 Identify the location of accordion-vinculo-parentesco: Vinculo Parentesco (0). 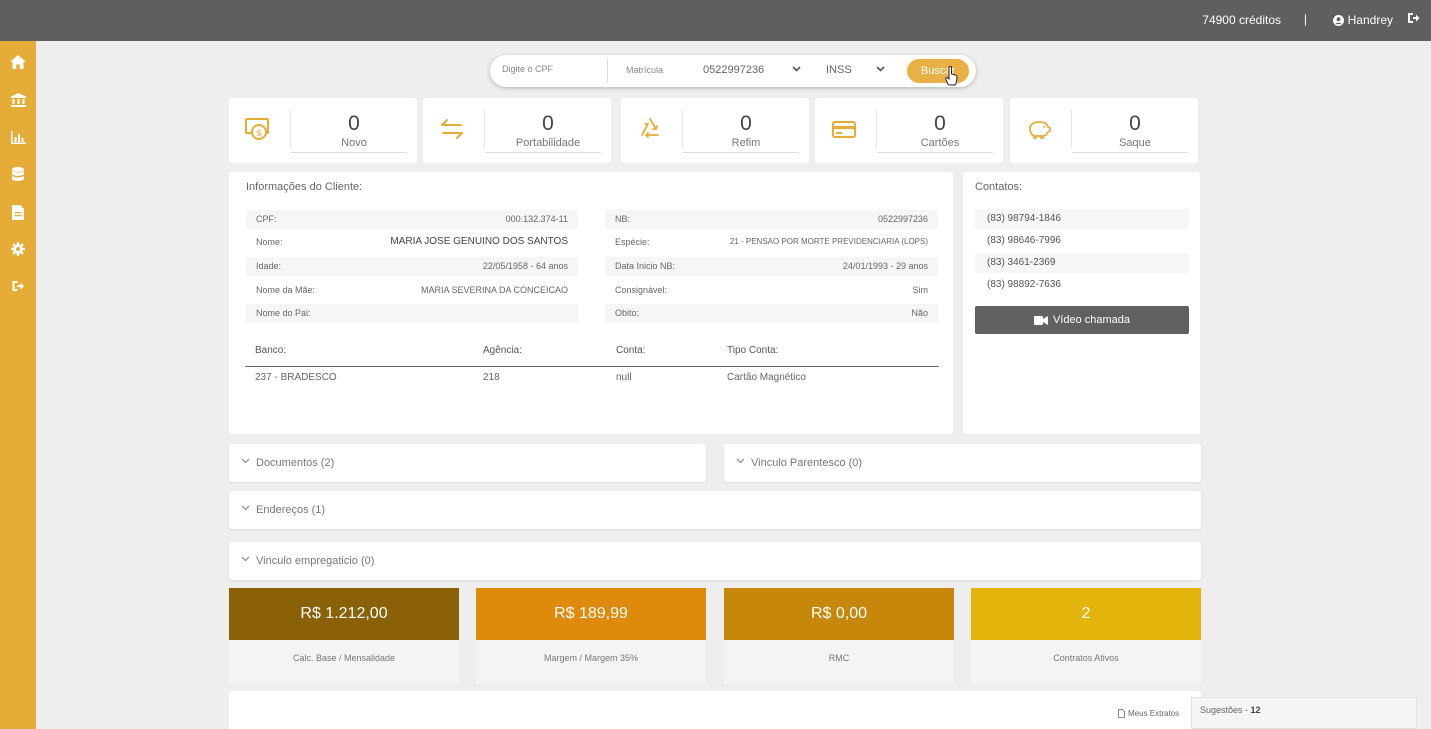
(962, 463).